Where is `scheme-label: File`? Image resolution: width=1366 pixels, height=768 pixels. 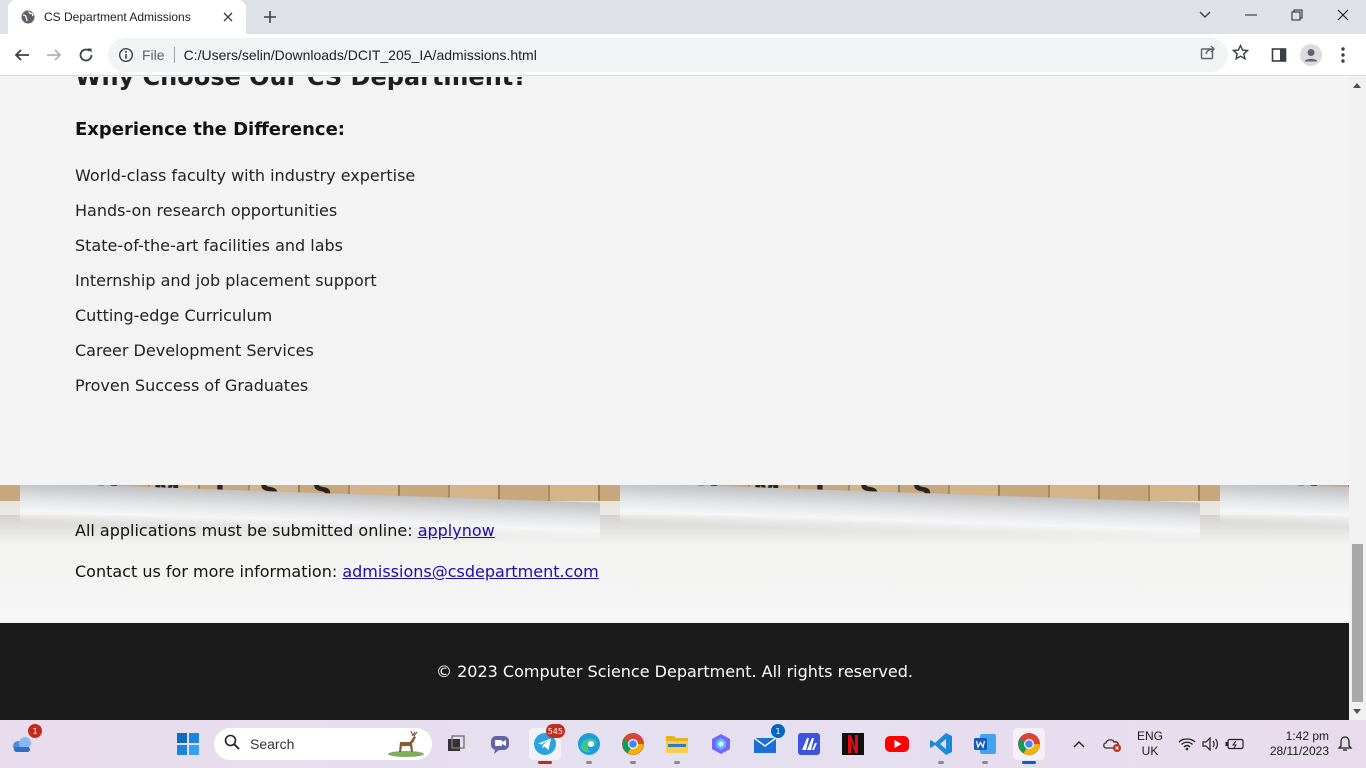 scheme-label: File is located at coordinates (153, 55).